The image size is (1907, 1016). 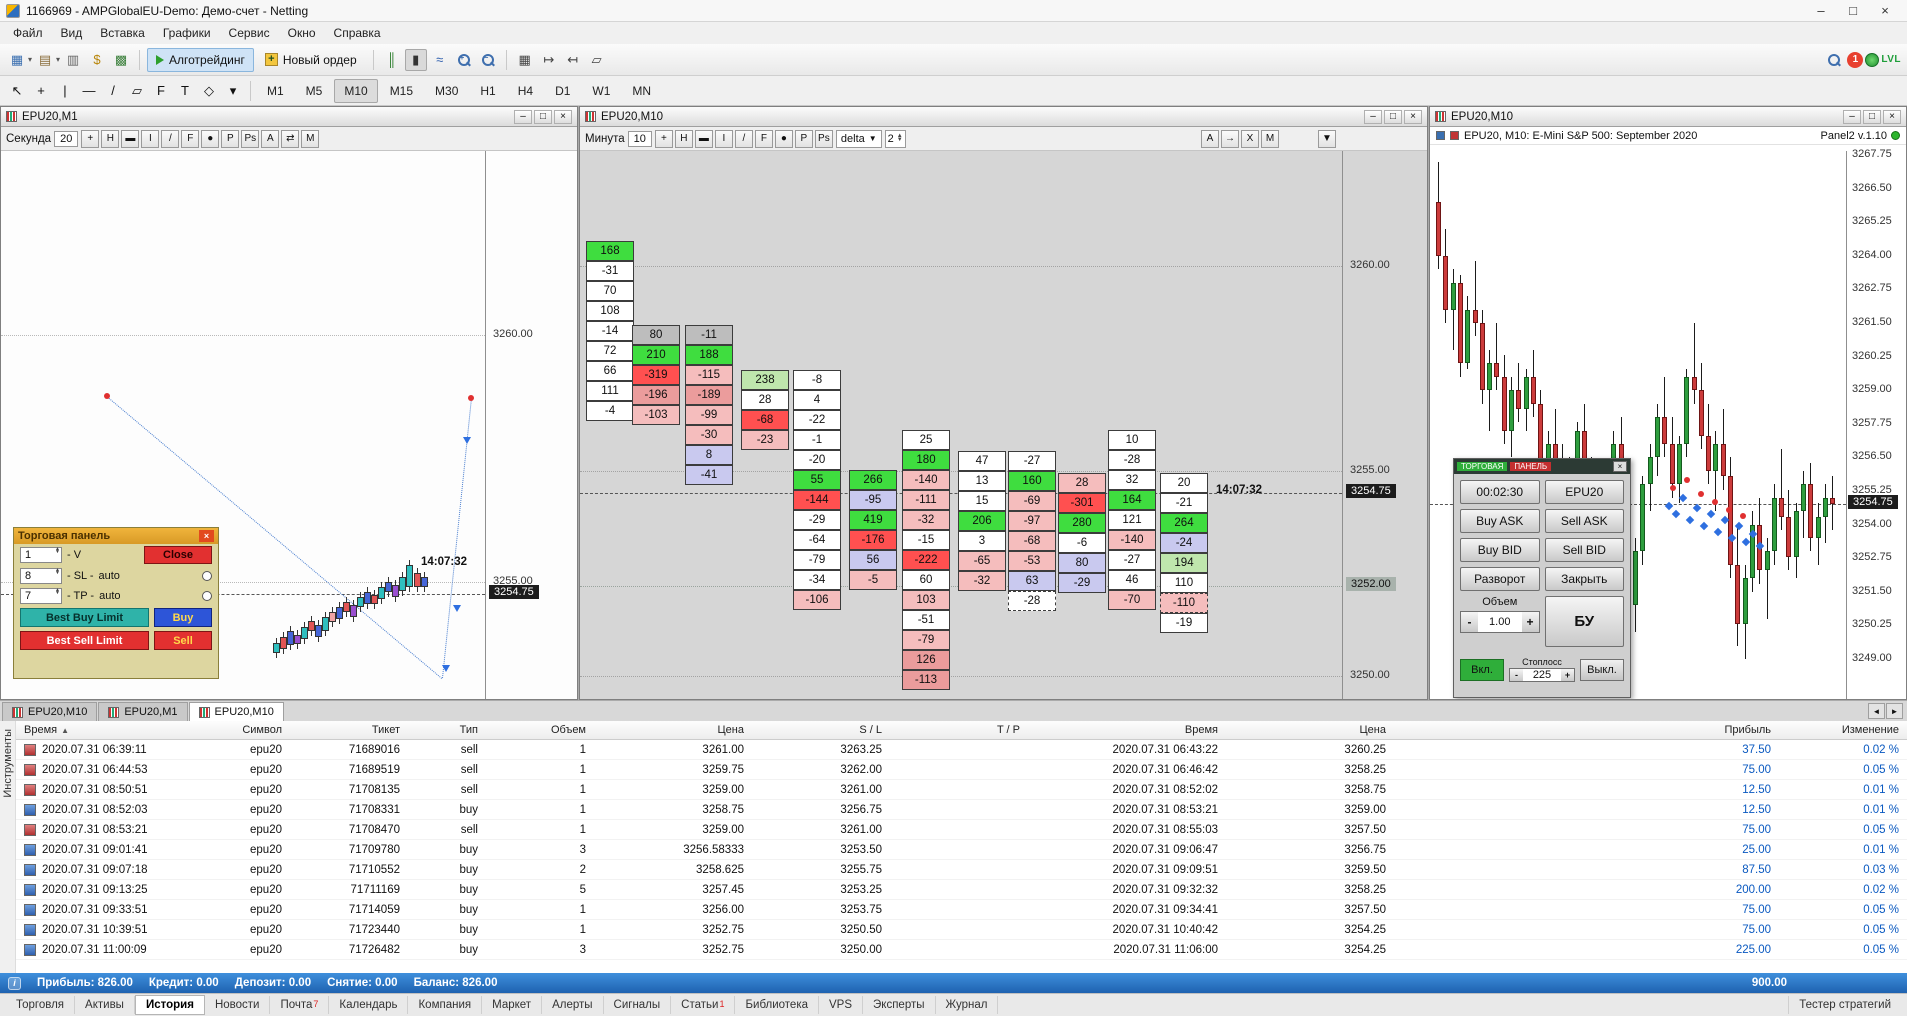 I want to click on timeframe-m15: M15, so click(x=401, y=91).